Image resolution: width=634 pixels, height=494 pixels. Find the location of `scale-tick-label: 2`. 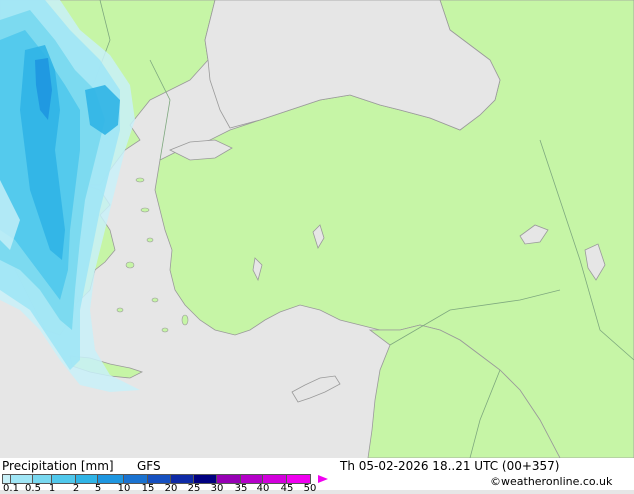

scale-tick-label: 2 is located at coordinates (76, 488).